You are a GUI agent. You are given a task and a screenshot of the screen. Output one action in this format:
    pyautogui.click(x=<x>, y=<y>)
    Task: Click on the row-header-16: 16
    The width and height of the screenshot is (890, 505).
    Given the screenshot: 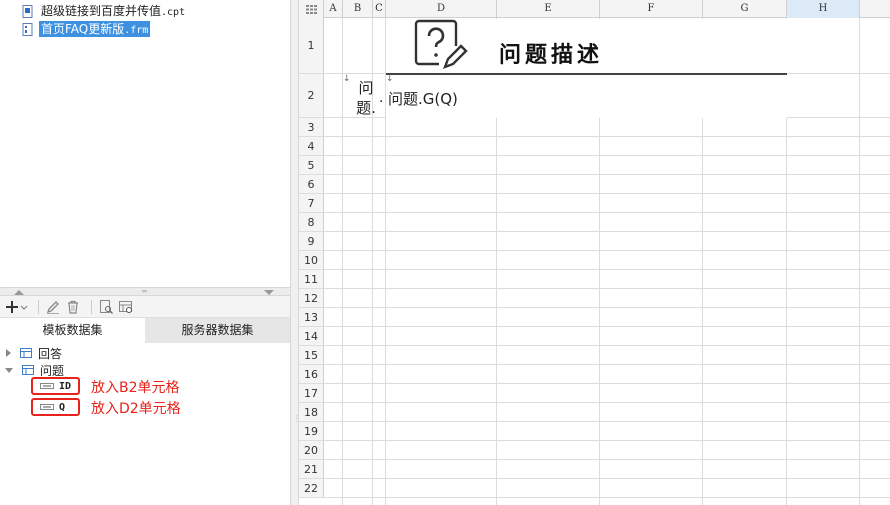 What is the action you would take?
    pyautogui.click(x=311, y=374)
    